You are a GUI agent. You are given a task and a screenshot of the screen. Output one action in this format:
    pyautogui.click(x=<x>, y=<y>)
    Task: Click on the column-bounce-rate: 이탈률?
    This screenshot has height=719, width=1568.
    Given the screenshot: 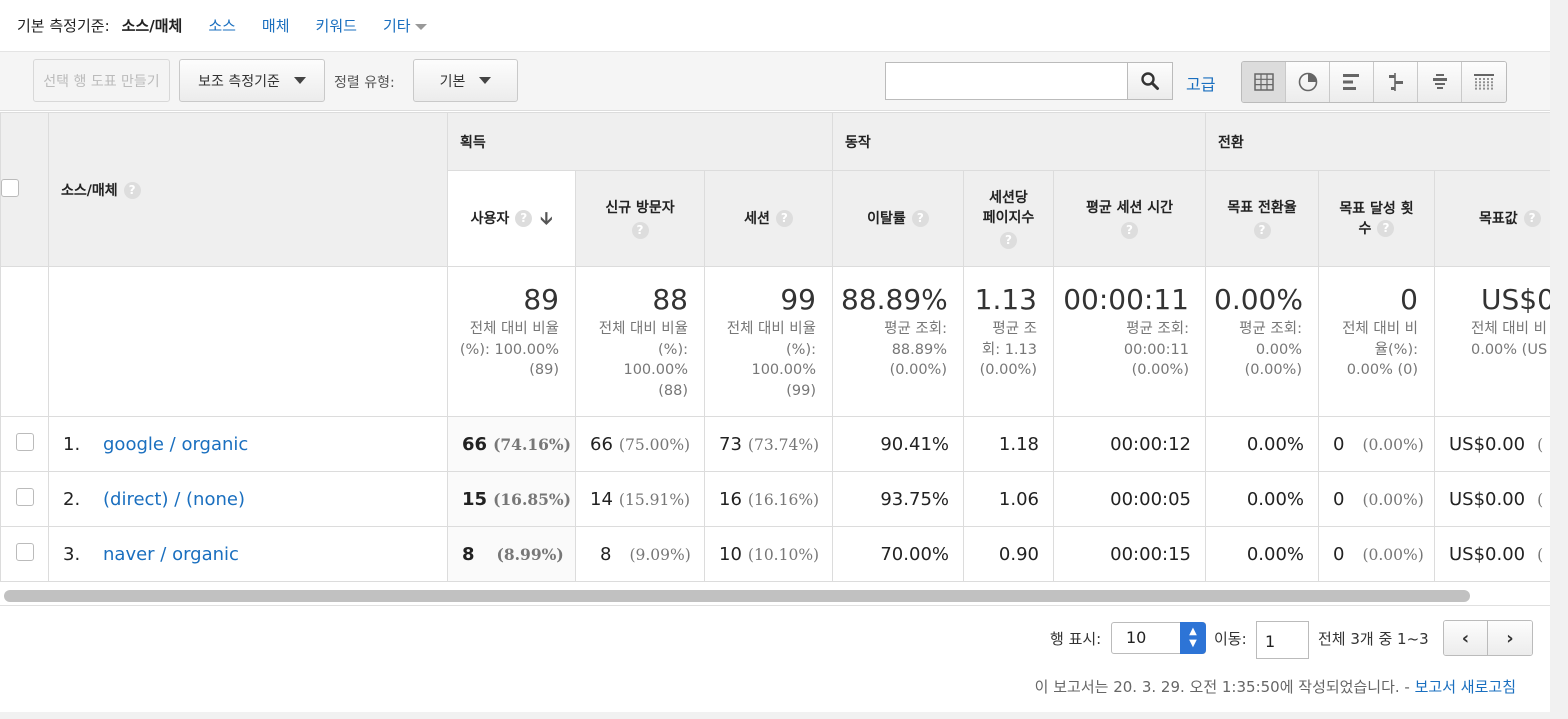 What is the action you would take?
    pyautogui.click(x=898, y=218)
    